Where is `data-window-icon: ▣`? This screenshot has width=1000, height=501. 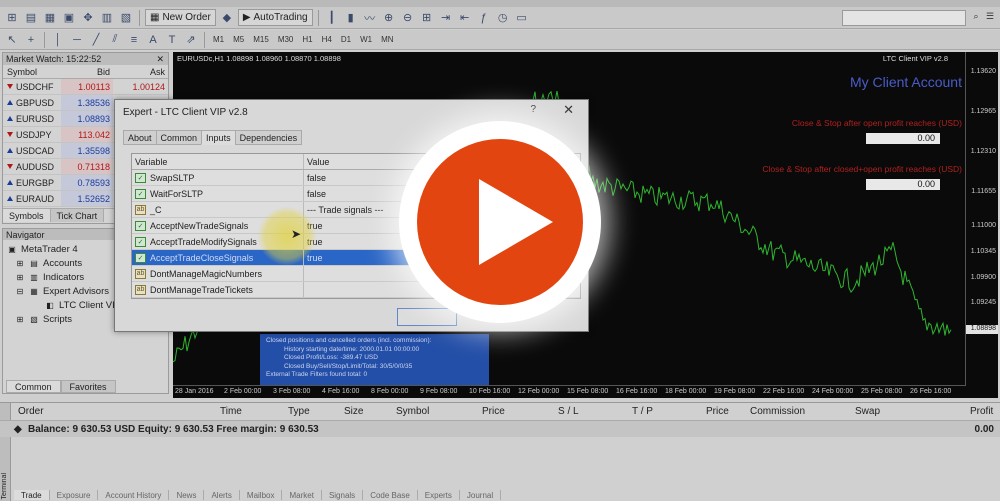 data-window-icon: ▣ is located at coordinates (69, 18).